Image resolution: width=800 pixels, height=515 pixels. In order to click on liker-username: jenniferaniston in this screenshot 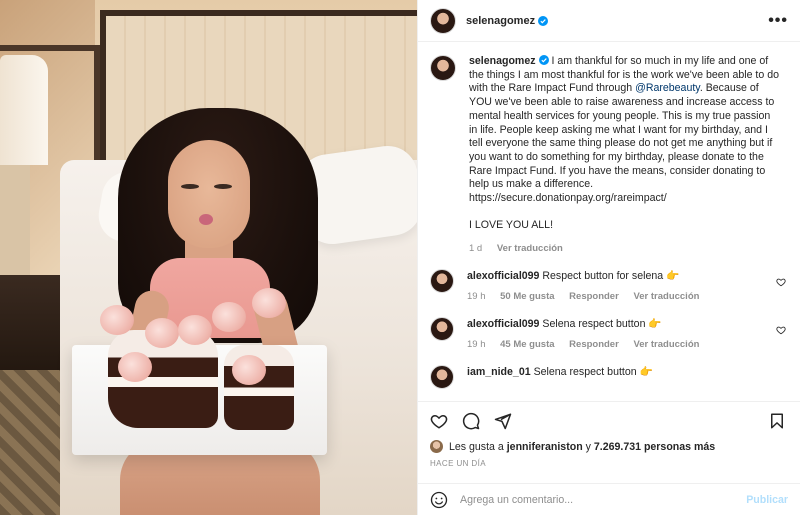, I will do `click(545, 447)`.